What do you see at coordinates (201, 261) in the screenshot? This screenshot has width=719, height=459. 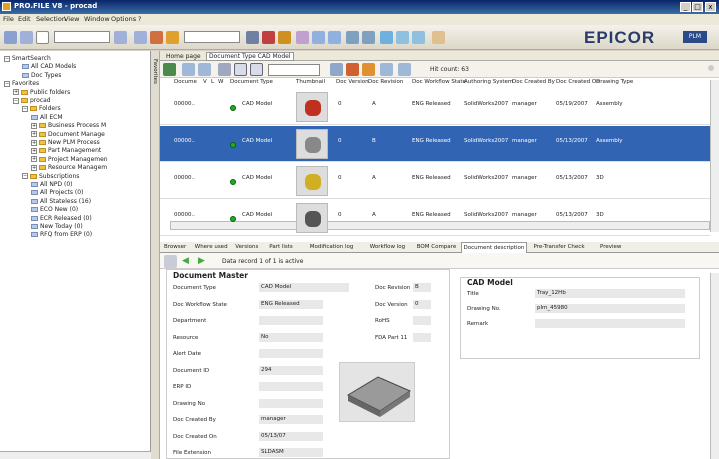 I see `next-record-icon: ▶` at bounding box center [201, 261].